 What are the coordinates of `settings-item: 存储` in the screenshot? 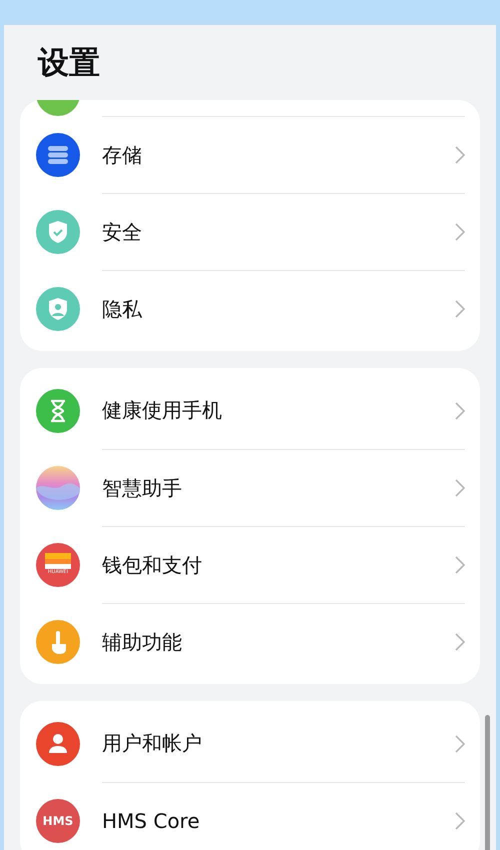 It's located at (250, 154).